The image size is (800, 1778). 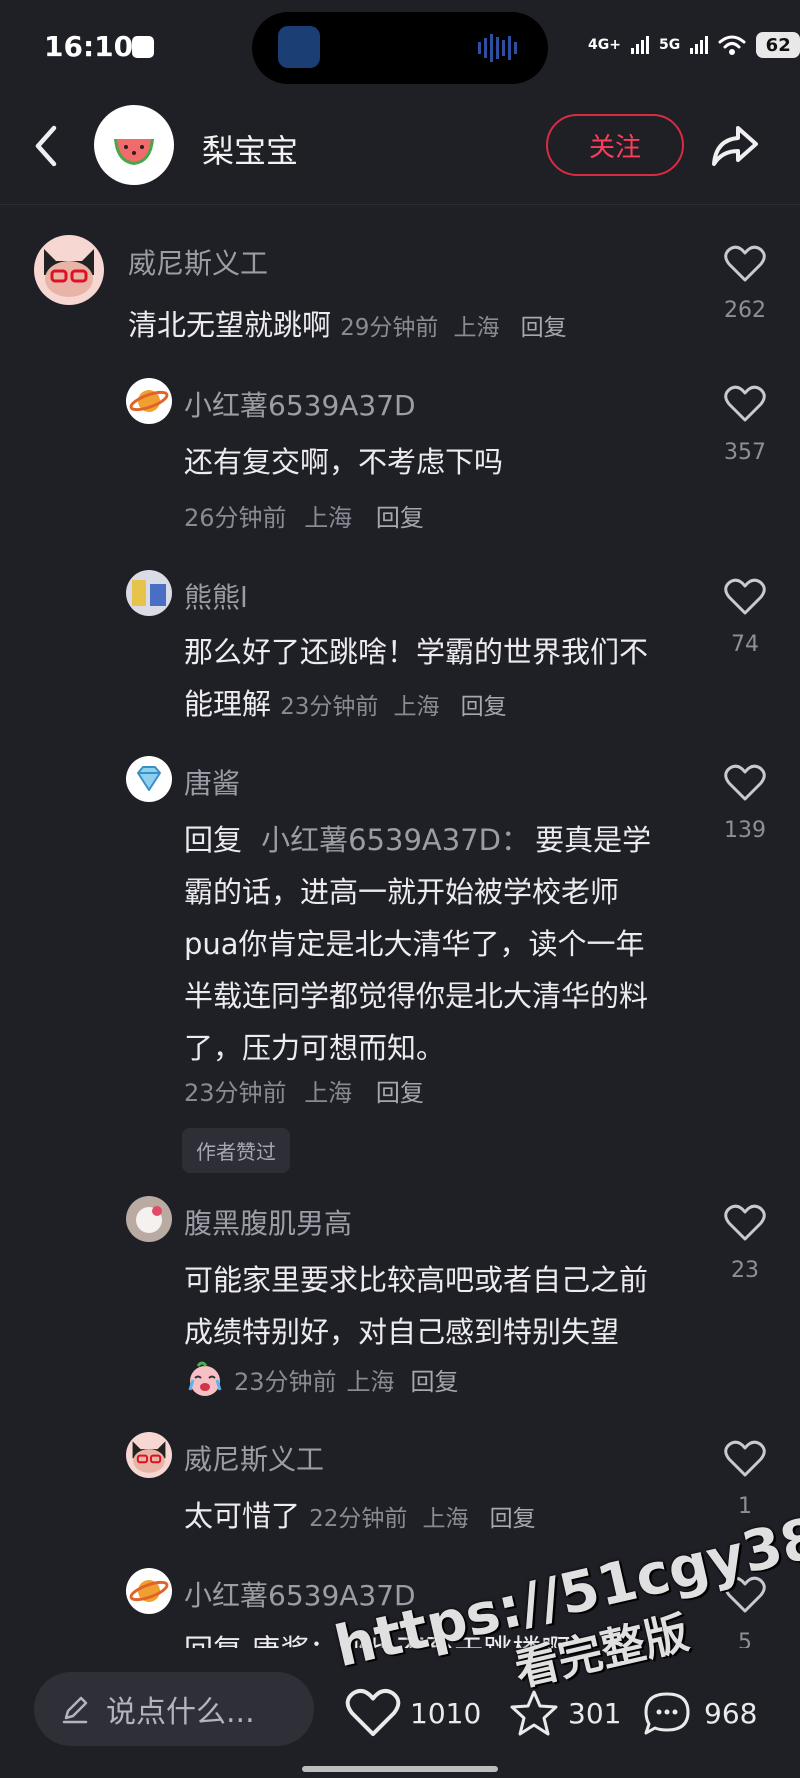 I want to click on comment-body: 回复 小红薯6539A37D： 要真是学, so click(x=417, y=840).